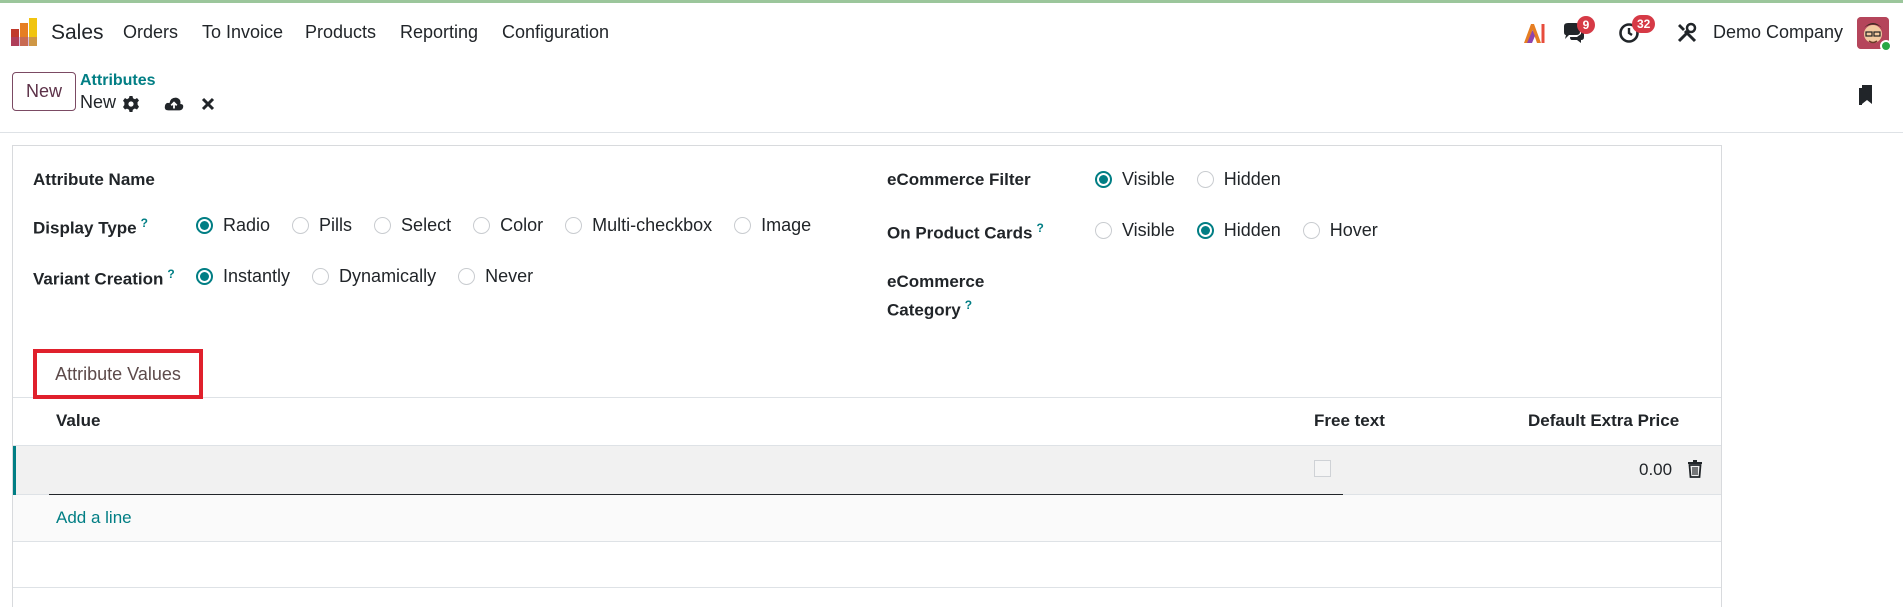  What do you see at coordinates (150, 32) in the screenshot?
I see `menu-orders: Orders` at bounding box center [150, 32].